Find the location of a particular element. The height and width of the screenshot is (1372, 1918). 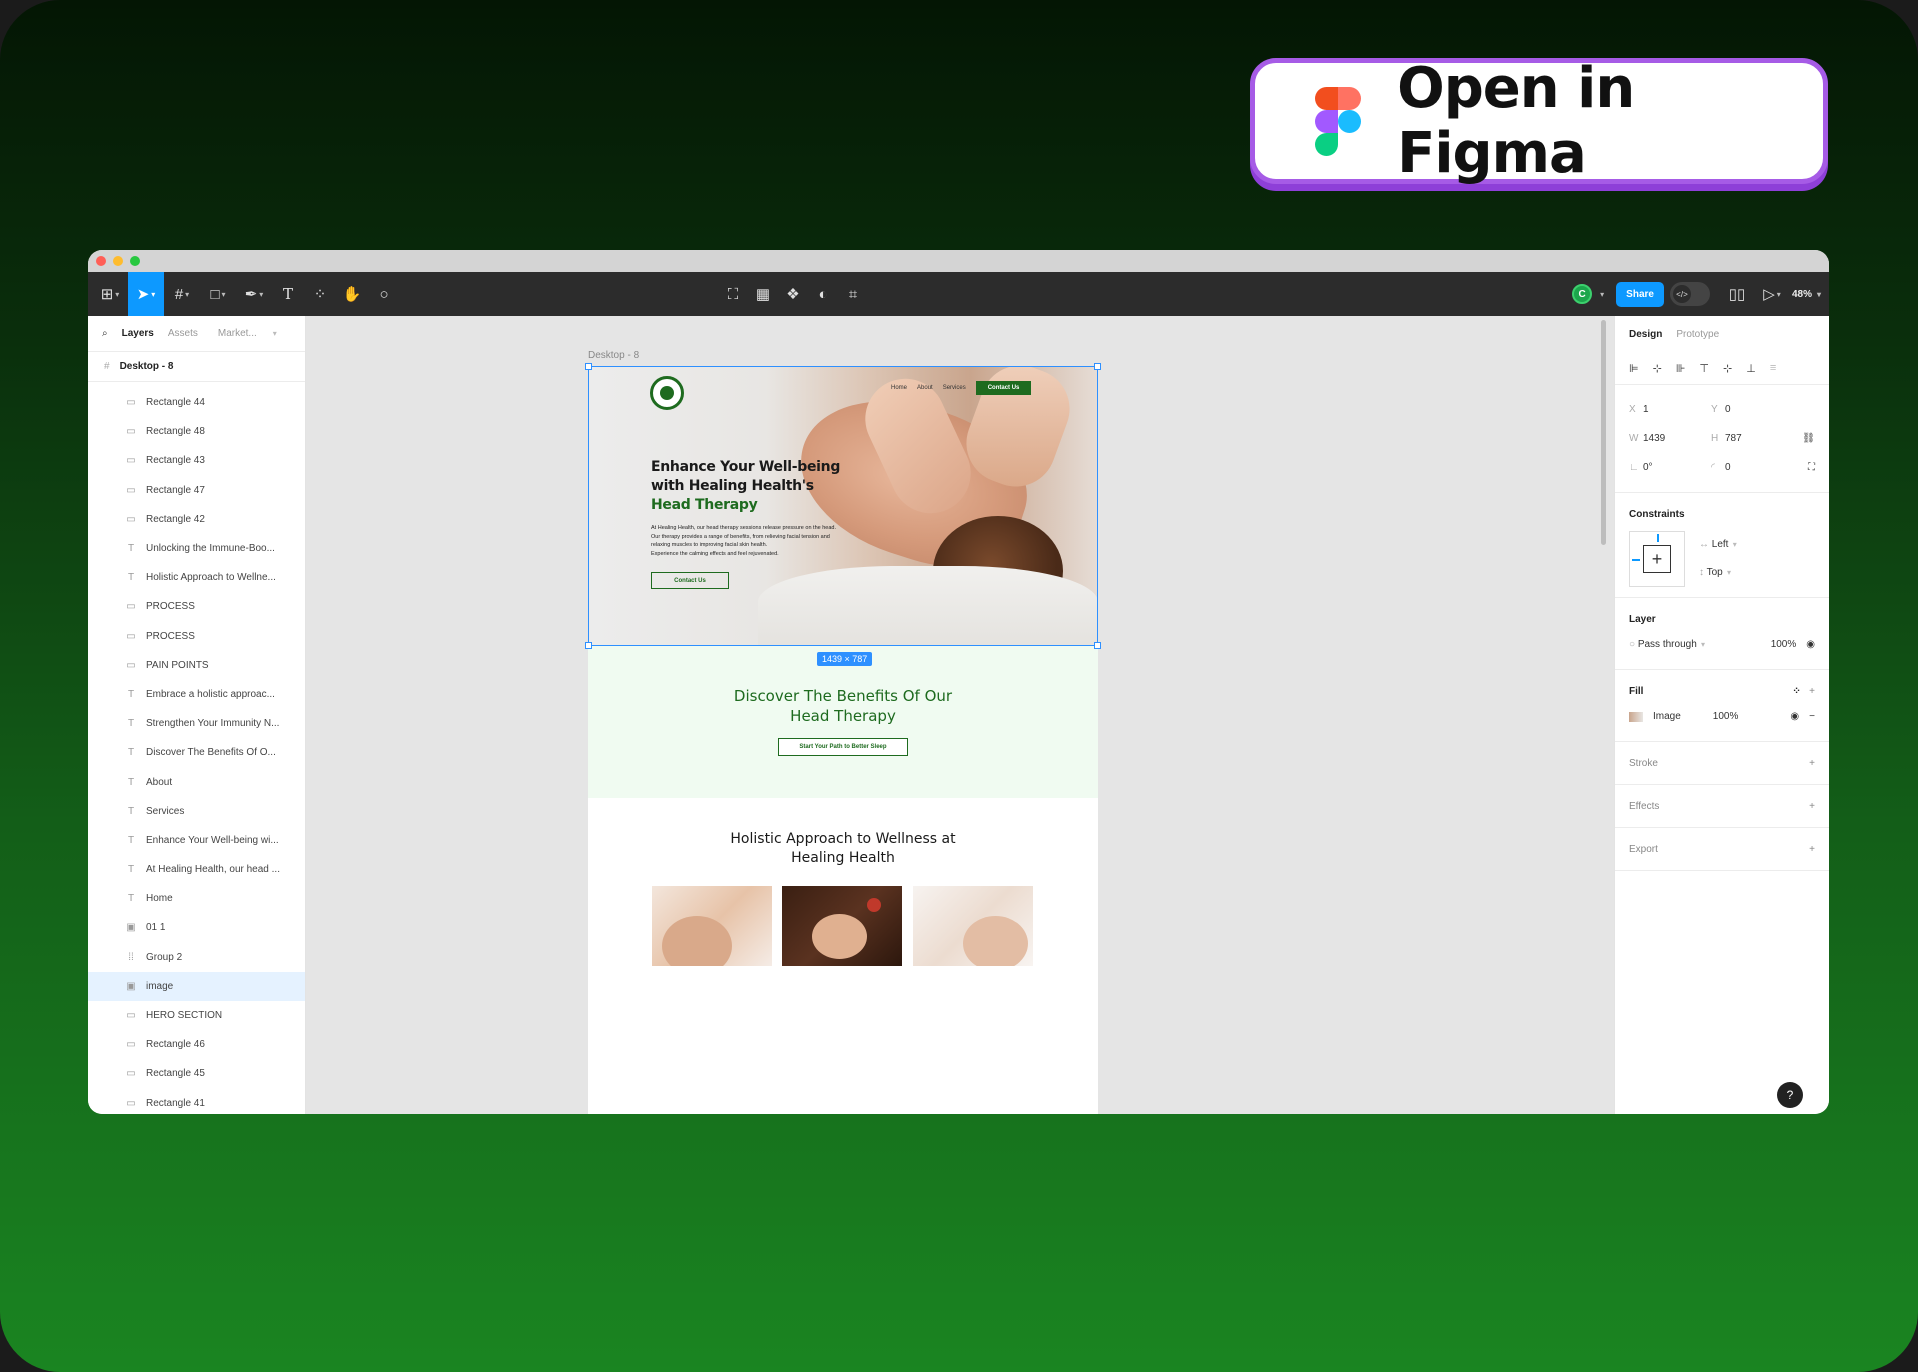

layer-row: ▭ Rectangle 46 is located at coordinates (196, 1044).